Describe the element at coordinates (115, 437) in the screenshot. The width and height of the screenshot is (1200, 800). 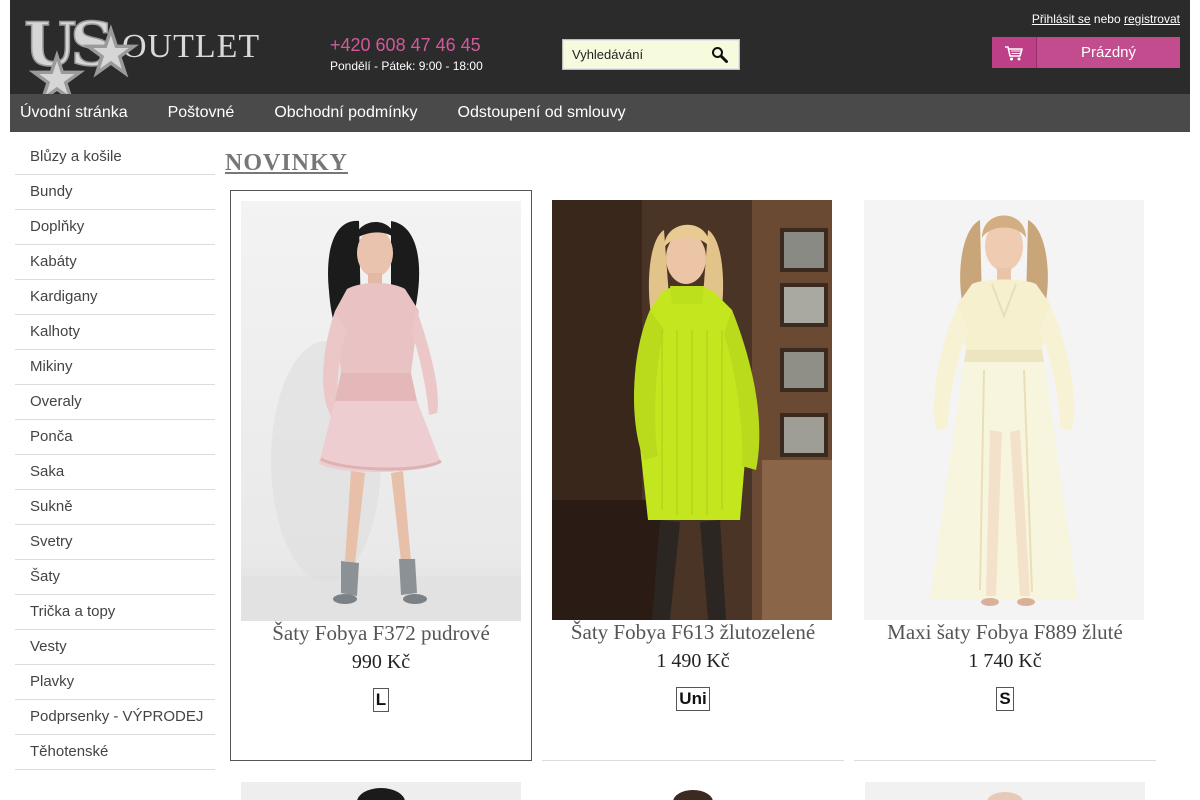
I see `sidebar-item-ponca: Ponča` at that location.